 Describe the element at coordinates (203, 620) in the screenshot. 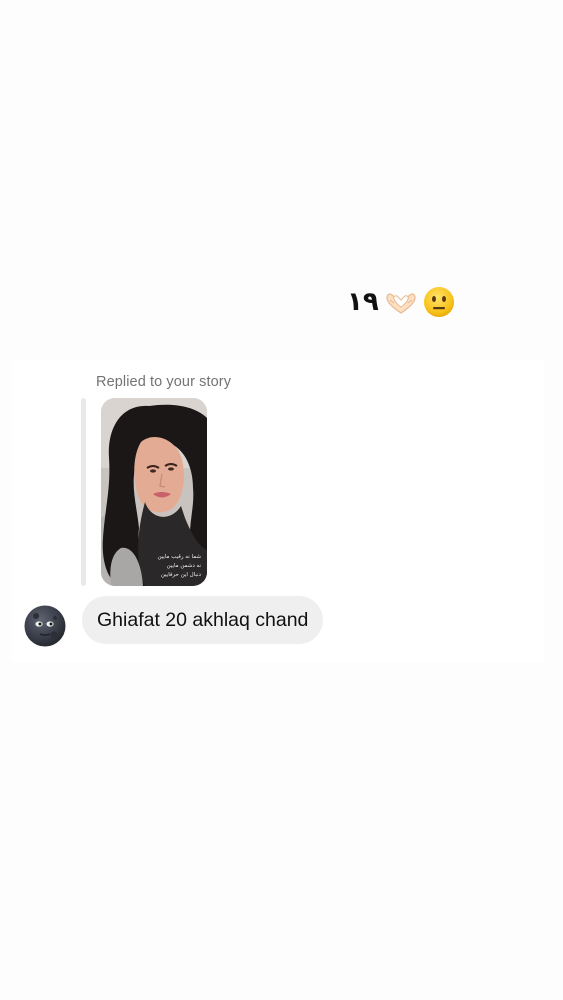

I see `message-bubble: Ghiafat 20 akhlaq chand` at that location.